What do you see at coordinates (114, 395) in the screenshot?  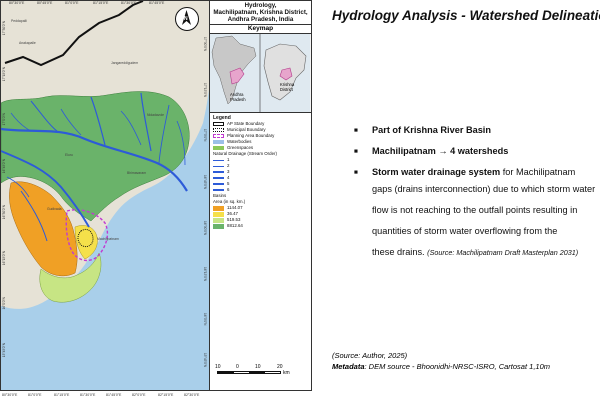 I see `tick-bottom: 81°45'0"E` at bounding box center [114, 395].